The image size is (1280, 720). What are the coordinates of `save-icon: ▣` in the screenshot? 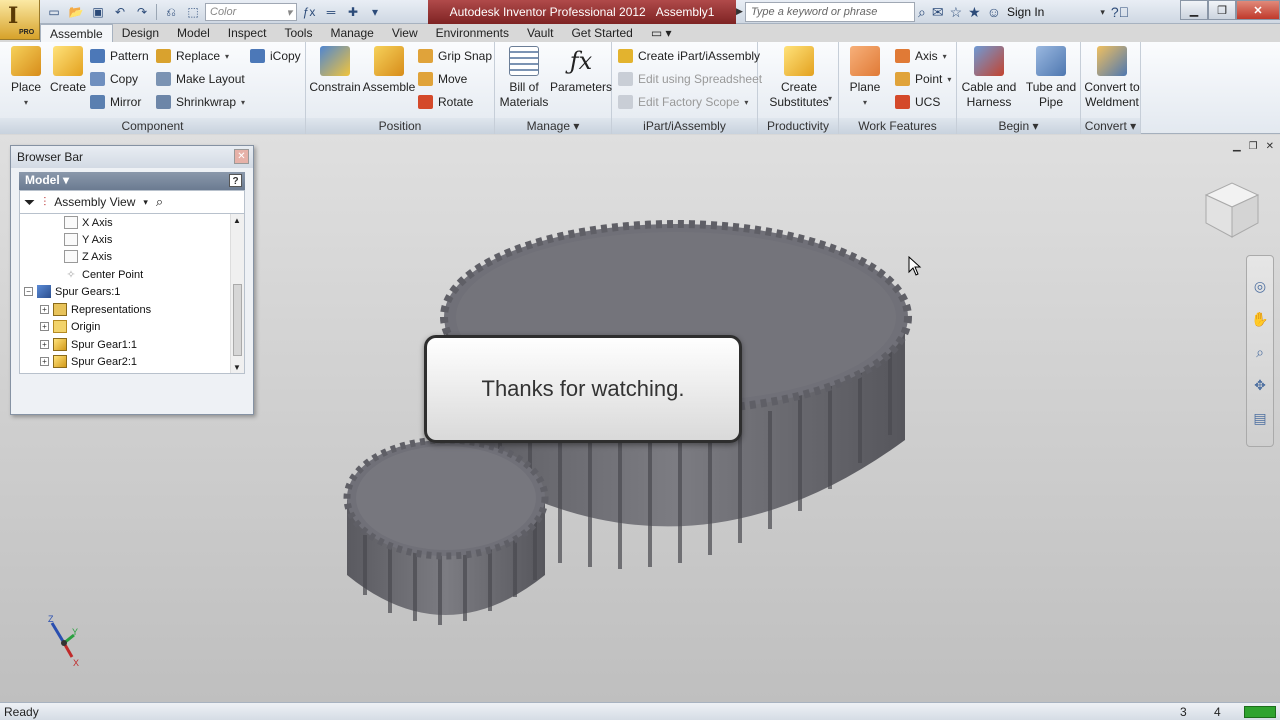 It's located at (98, 12).